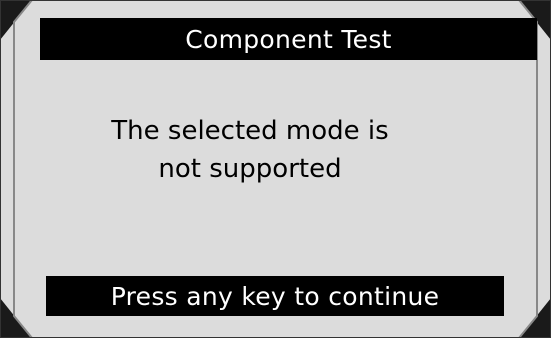 The width and height of the screenshot is (551, 338). I want to click on continue-prompt: Press any key to continue, so click(275, 296).